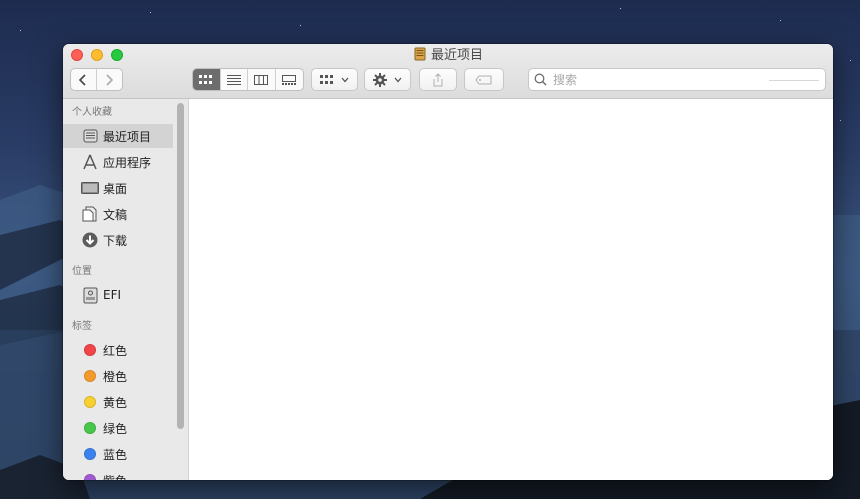 The image size is (860, 499). I want to click on grid-icon, so click(326, 79).